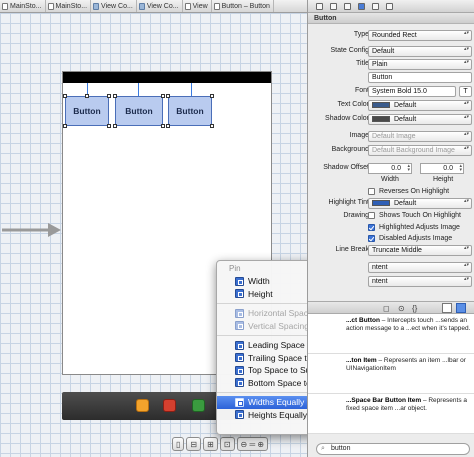 The height and width of the screenshot is (457, 474). I want to click on highlight-tint-popup: Default, so click(420, 203).